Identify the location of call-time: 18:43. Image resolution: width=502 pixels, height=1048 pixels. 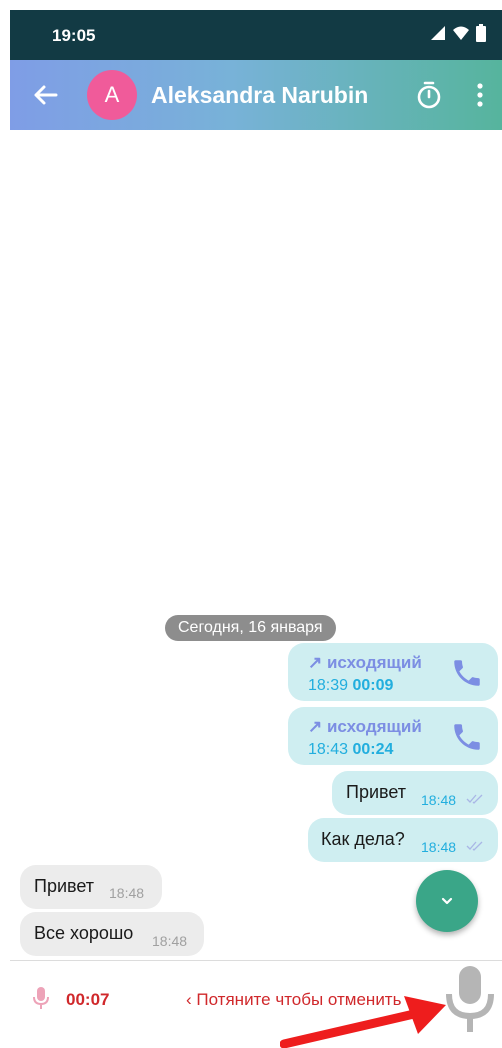
(328, 749).